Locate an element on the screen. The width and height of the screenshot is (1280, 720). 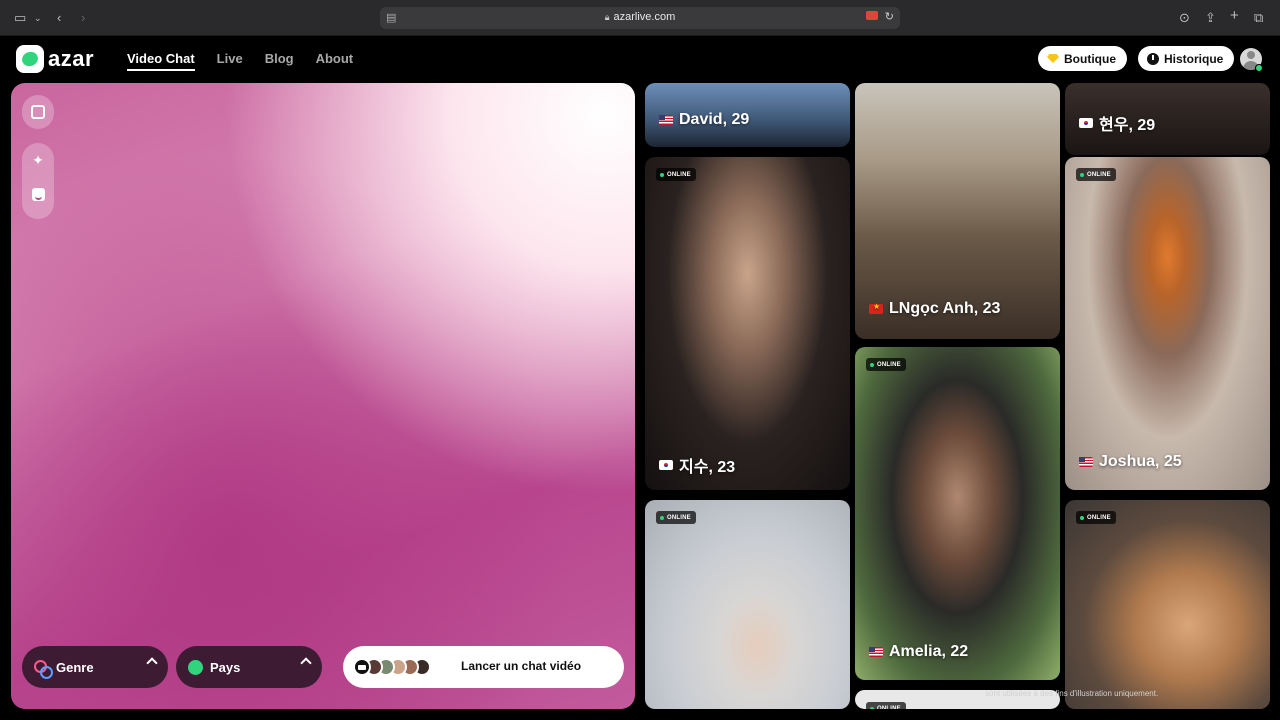
face-filter-icon is located at coordinates (38, 194).